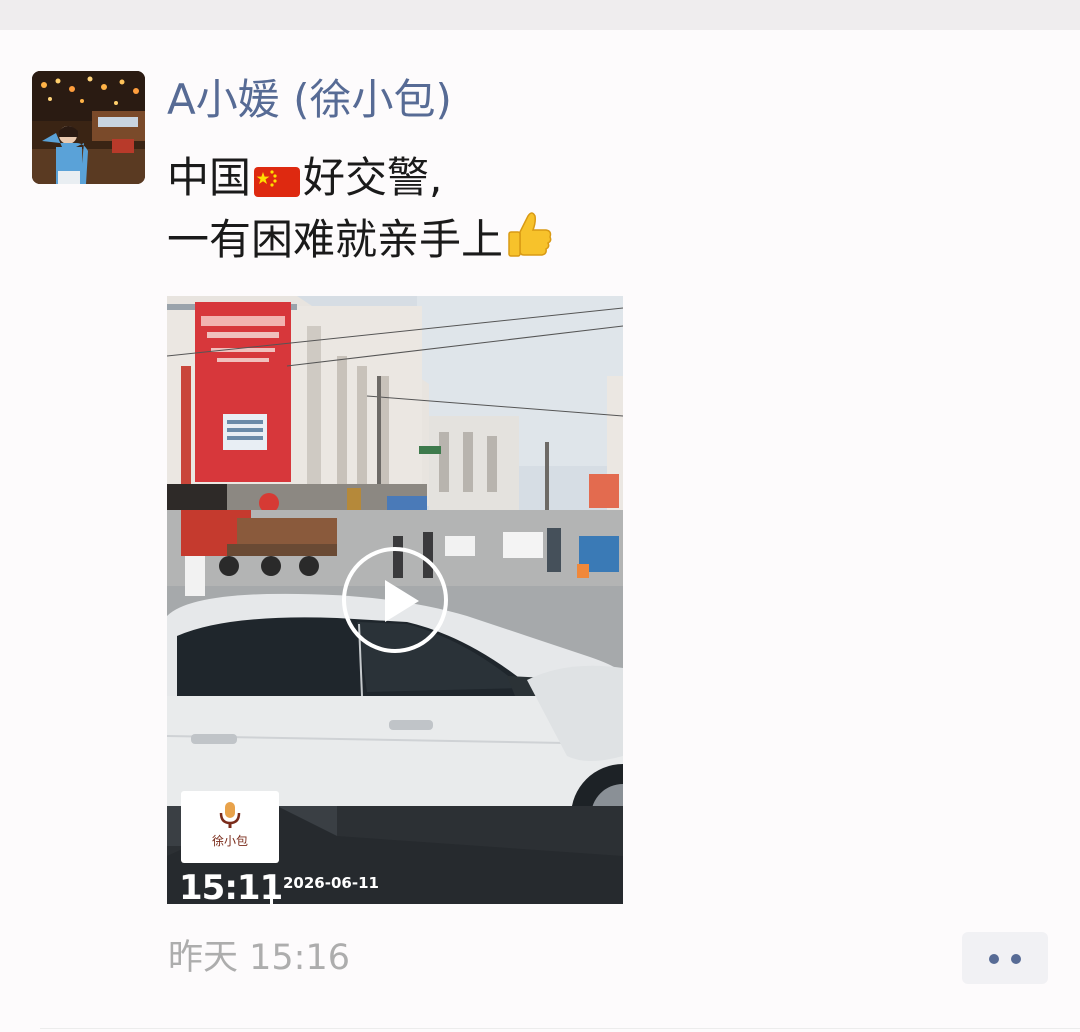  Describe the element at coordinates (540, 15) in the screenshot. I see `top-divider-strip` at that location.